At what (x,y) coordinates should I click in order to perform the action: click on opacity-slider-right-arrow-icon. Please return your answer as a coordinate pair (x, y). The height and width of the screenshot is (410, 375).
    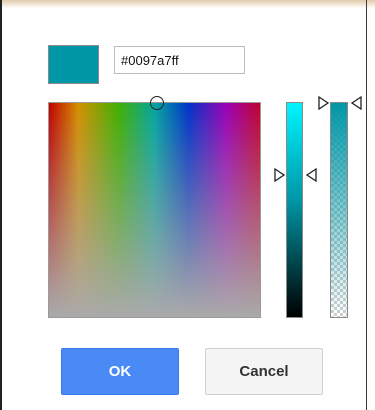
    Looking at the image, I should click on (356, 103).